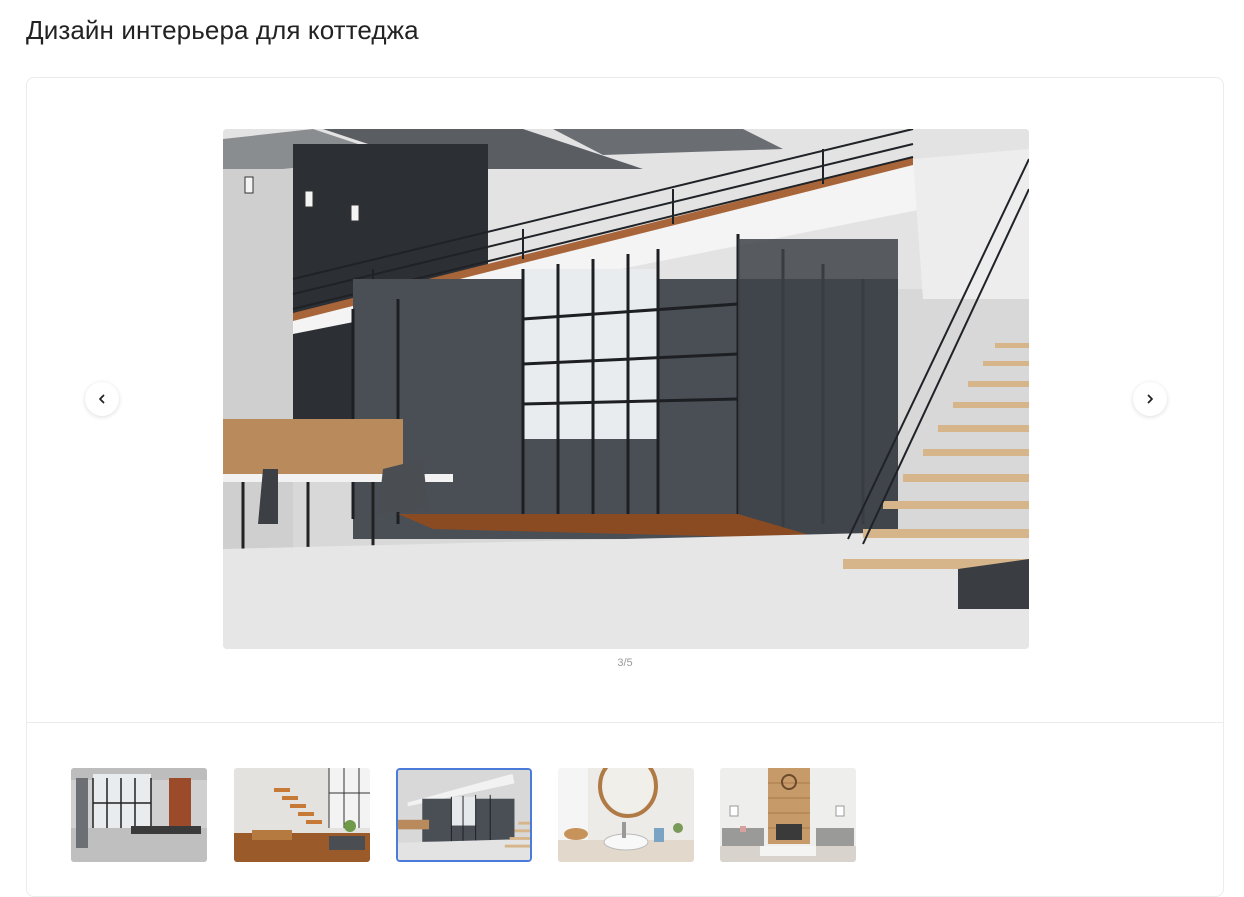 This screenshot has width=1244, height=897. I want to click on next-image-button, so click(1150, 399).